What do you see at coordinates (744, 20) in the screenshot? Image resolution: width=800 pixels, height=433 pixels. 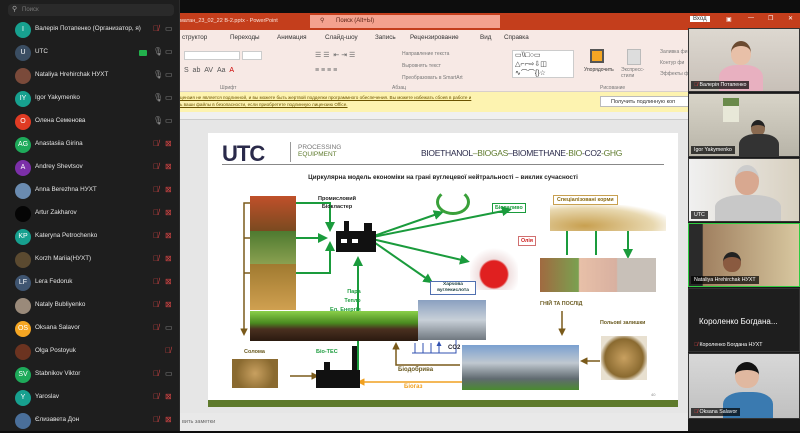 I see `window-controls: Вход ▣ — ❐ ✕` at bounding box center [744, 20].